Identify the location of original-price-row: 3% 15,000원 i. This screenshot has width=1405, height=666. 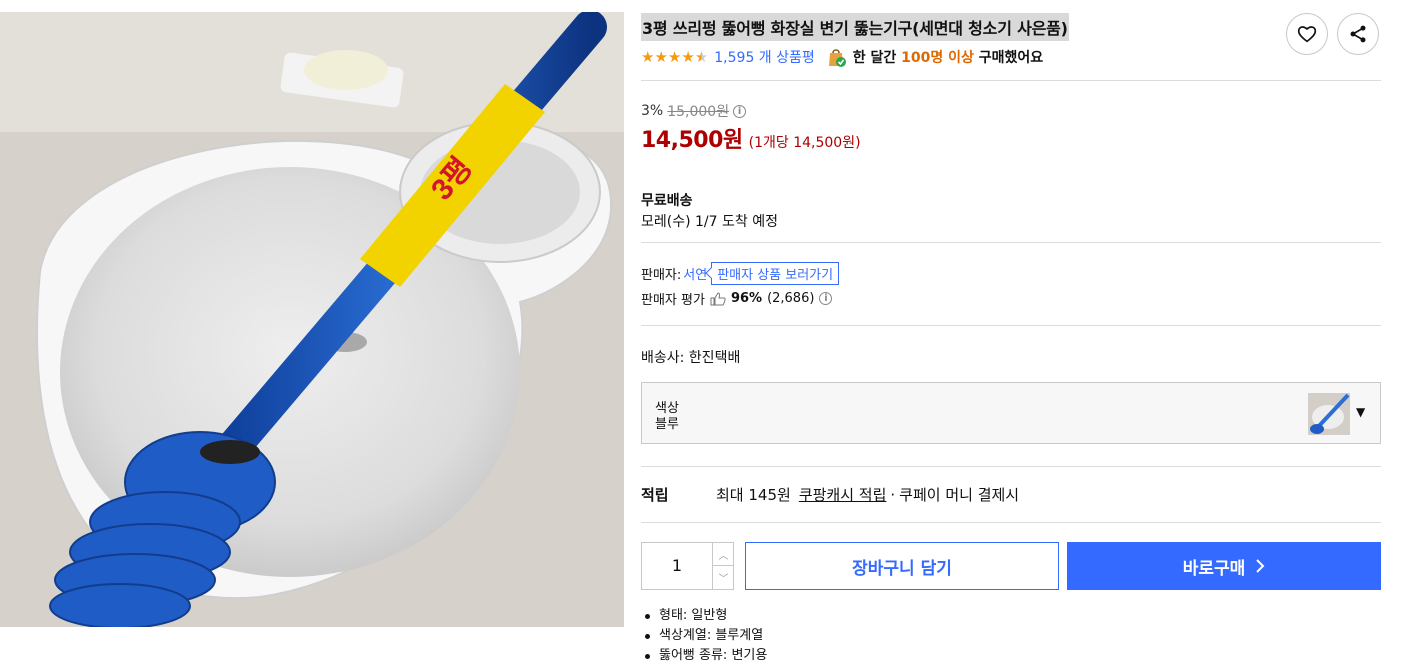
(694, 111).